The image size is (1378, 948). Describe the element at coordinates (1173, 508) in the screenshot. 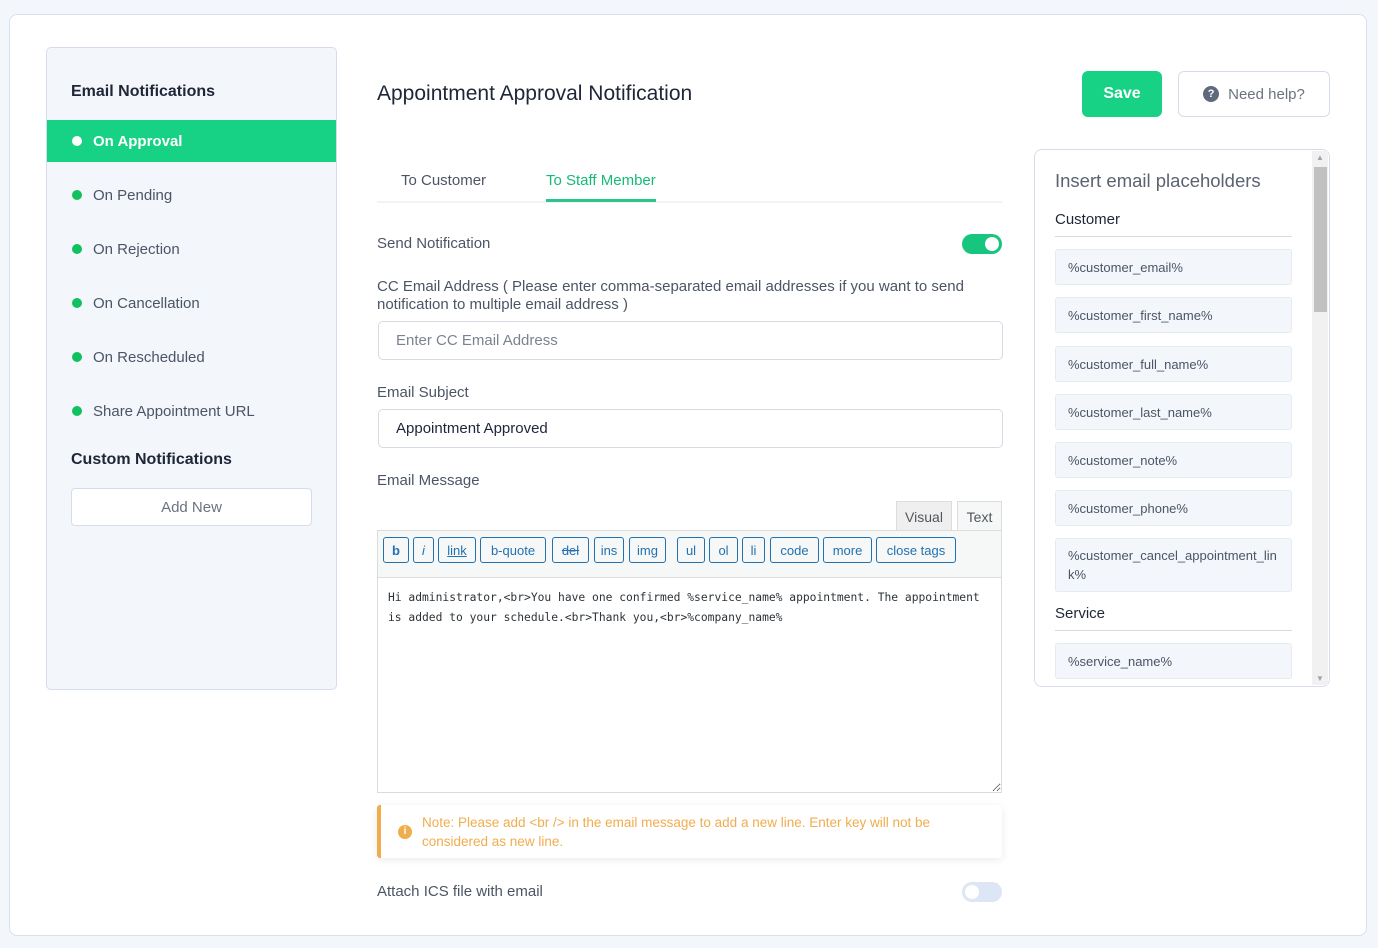

I see `placeholder-item: %customer_phone%` at that location.